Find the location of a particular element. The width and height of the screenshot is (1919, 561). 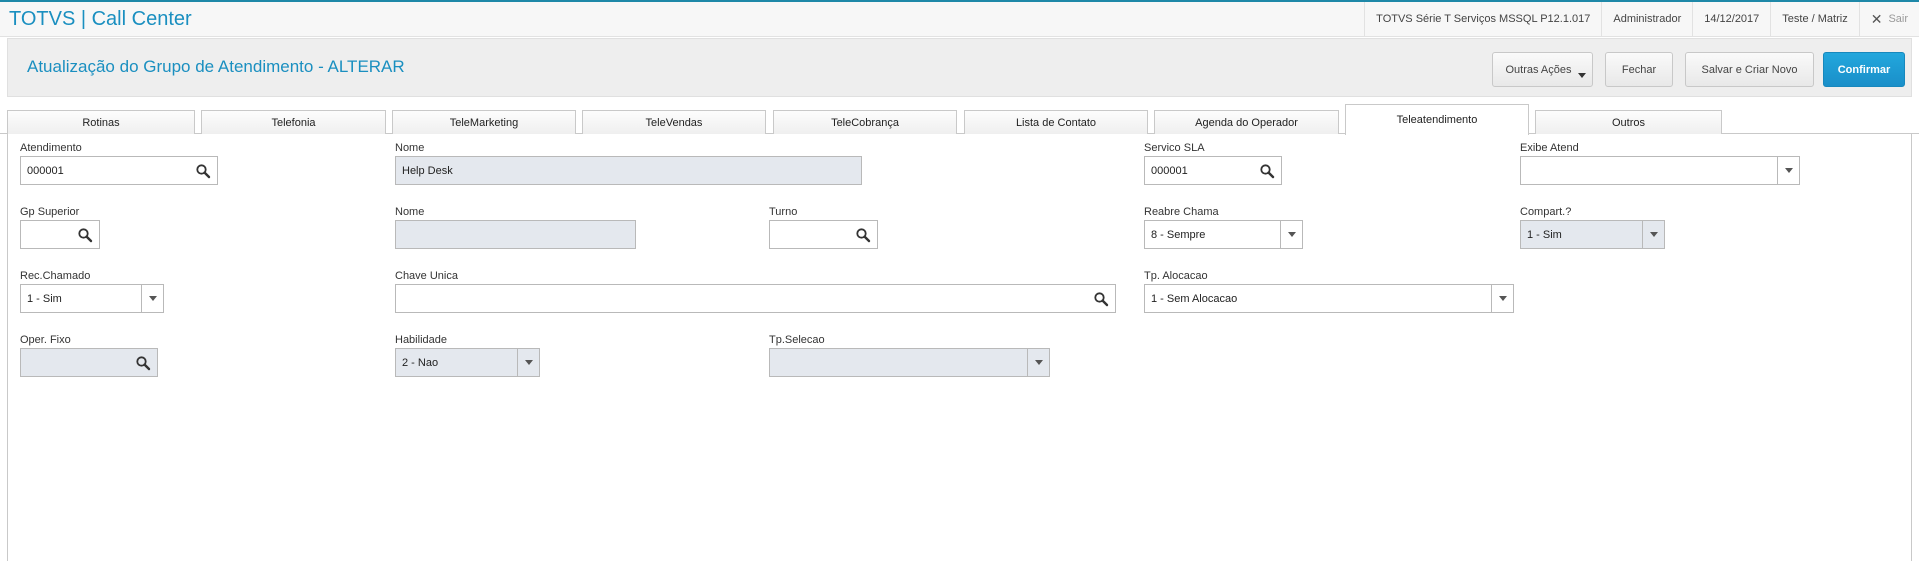

app-title: TOTVS | Call Center is located at coordinates (100, 19).